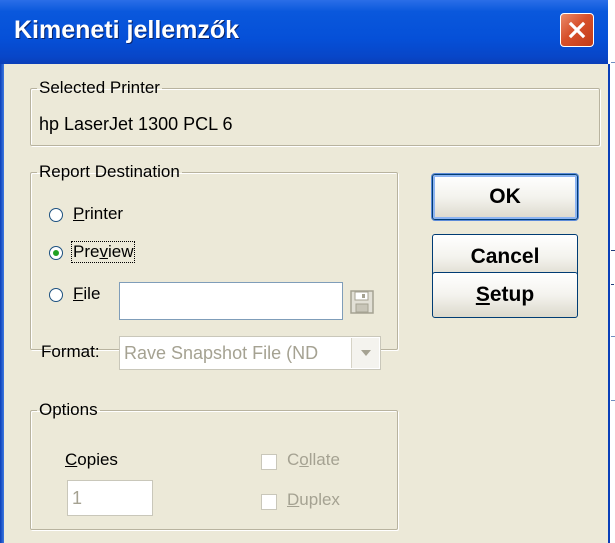 The image size is (615, 543). What do you see at coordinates (56, 215) in the screenshot?
I see `radio-printer-circle` at bounding box center [56, 215].